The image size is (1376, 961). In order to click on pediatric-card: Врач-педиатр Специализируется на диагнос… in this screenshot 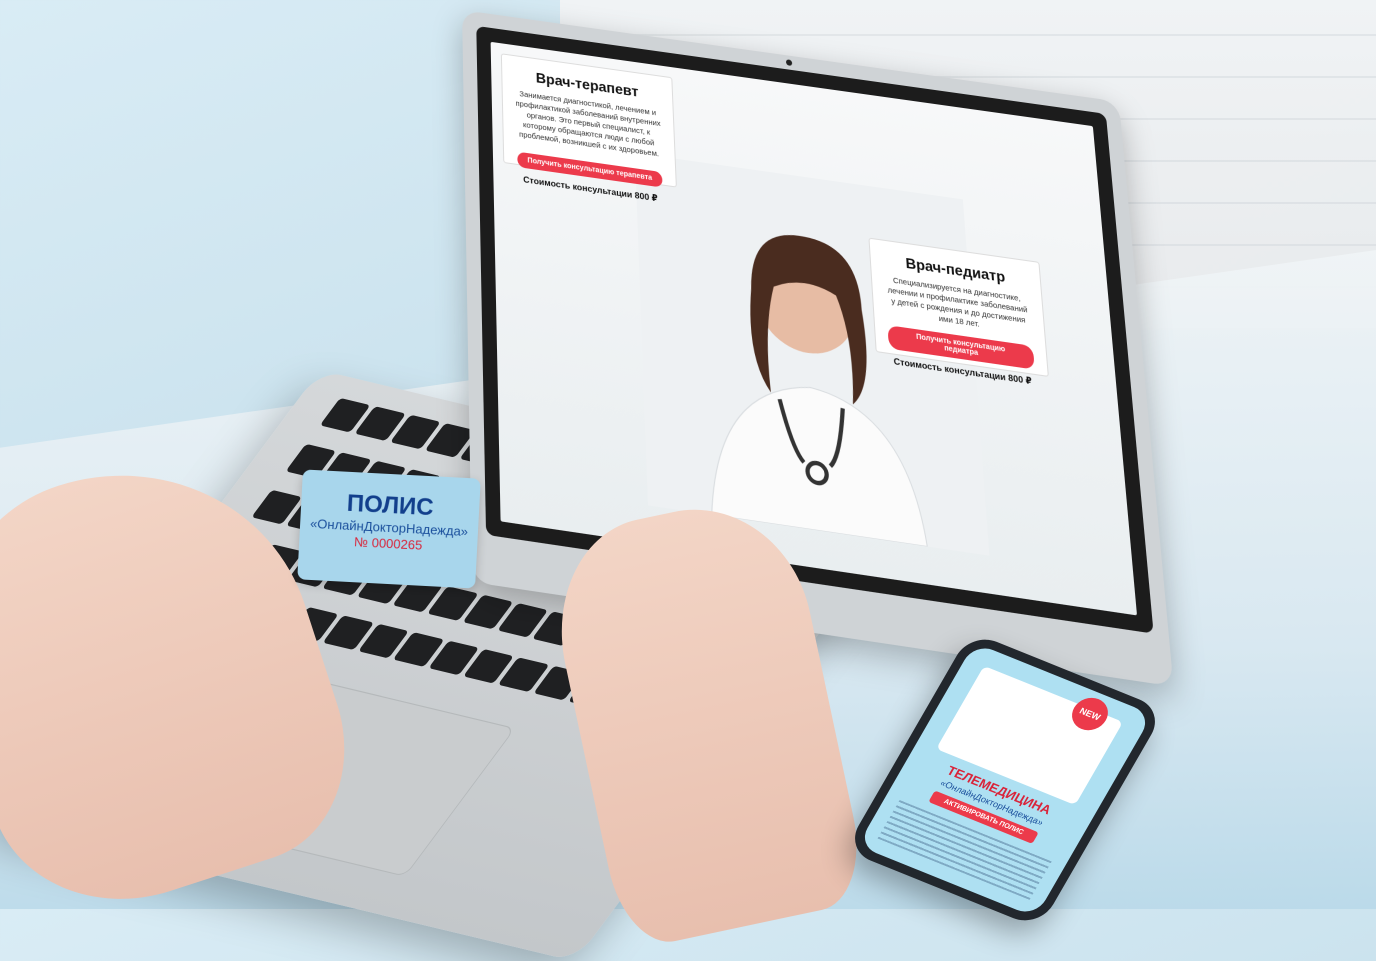, I will do `click(958, 307)`.